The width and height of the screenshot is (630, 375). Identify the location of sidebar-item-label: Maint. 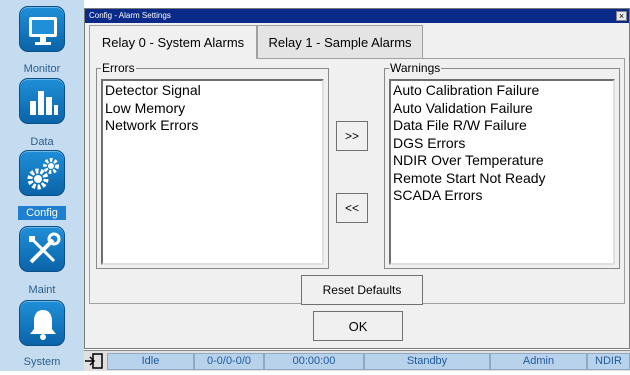
(42, 290).